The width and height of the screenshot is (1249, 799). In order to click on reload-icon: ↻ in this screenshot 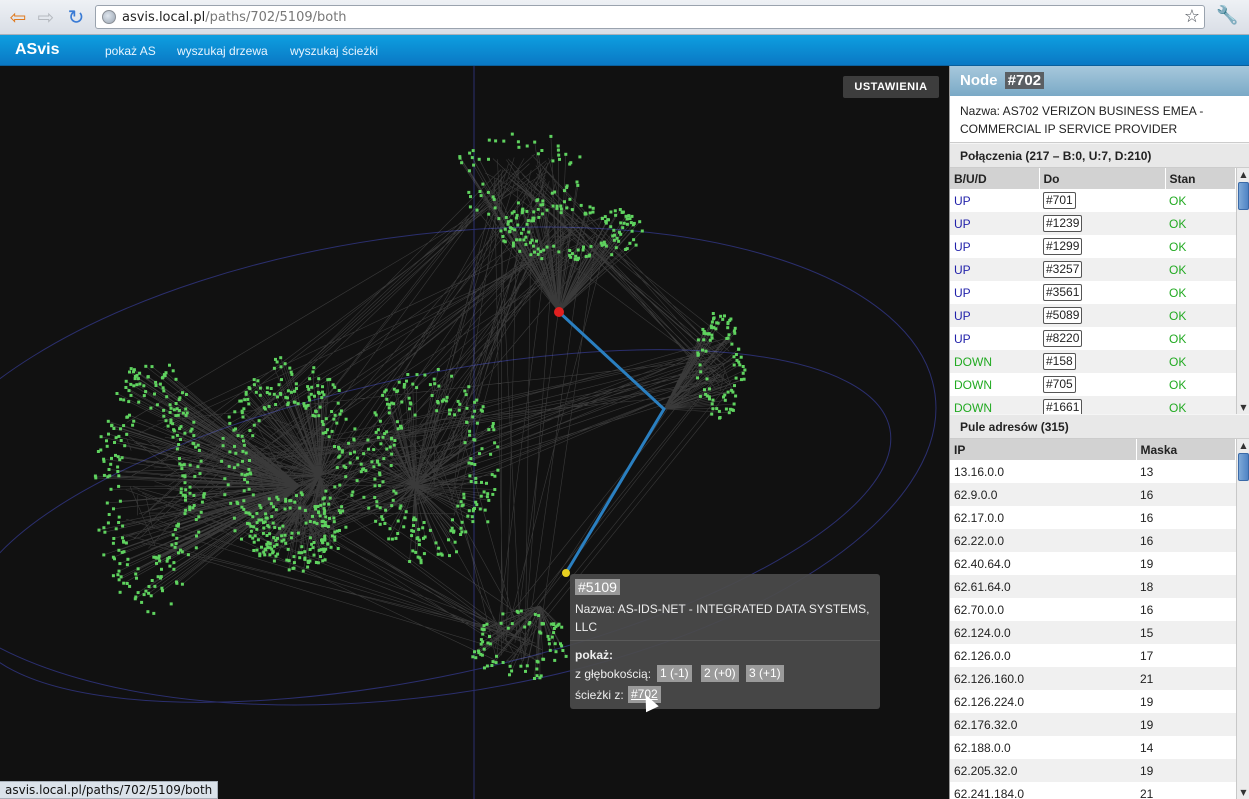, I will do `click(76, 17)`.